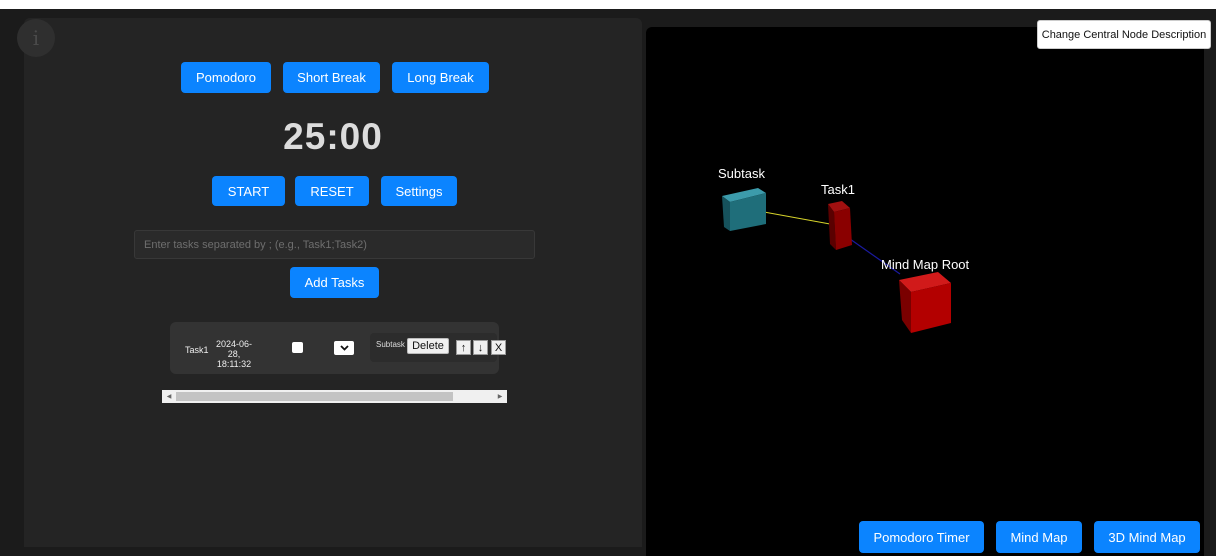  What do you see at coordinates (925, 302) in the screenshot?
I see `root-node` at bounding box center [925, 302].